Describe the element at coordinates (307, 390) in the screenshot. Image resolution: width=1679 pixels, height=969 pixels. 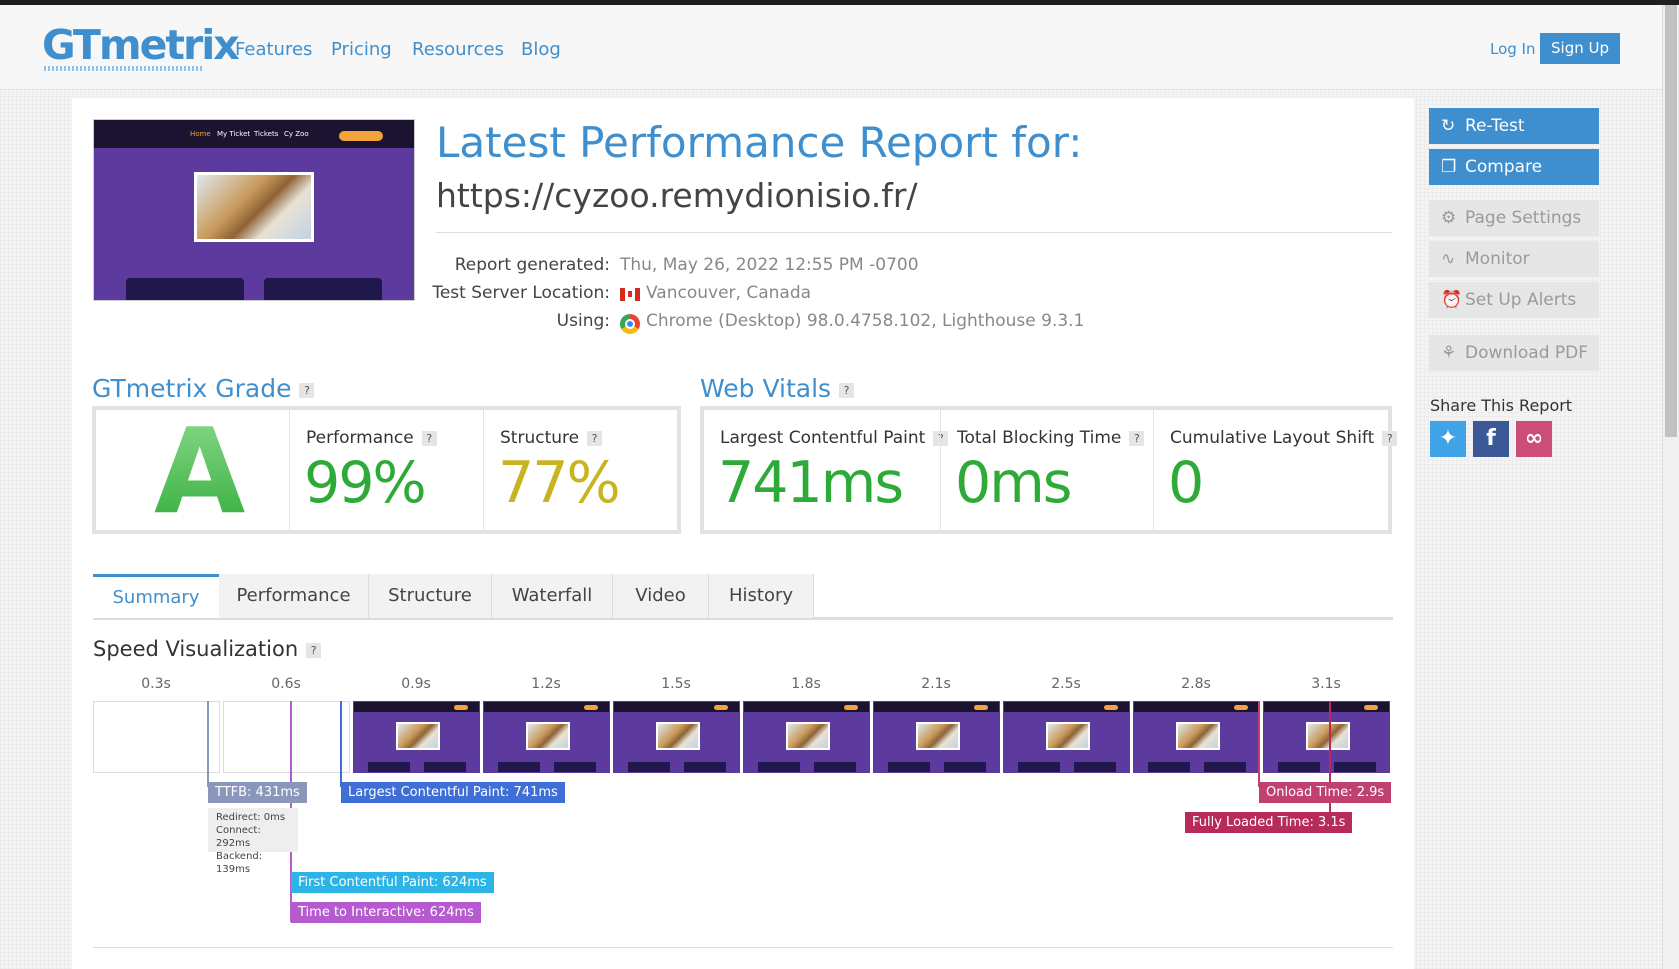
I see `grade-help-icon: ?` at that location.